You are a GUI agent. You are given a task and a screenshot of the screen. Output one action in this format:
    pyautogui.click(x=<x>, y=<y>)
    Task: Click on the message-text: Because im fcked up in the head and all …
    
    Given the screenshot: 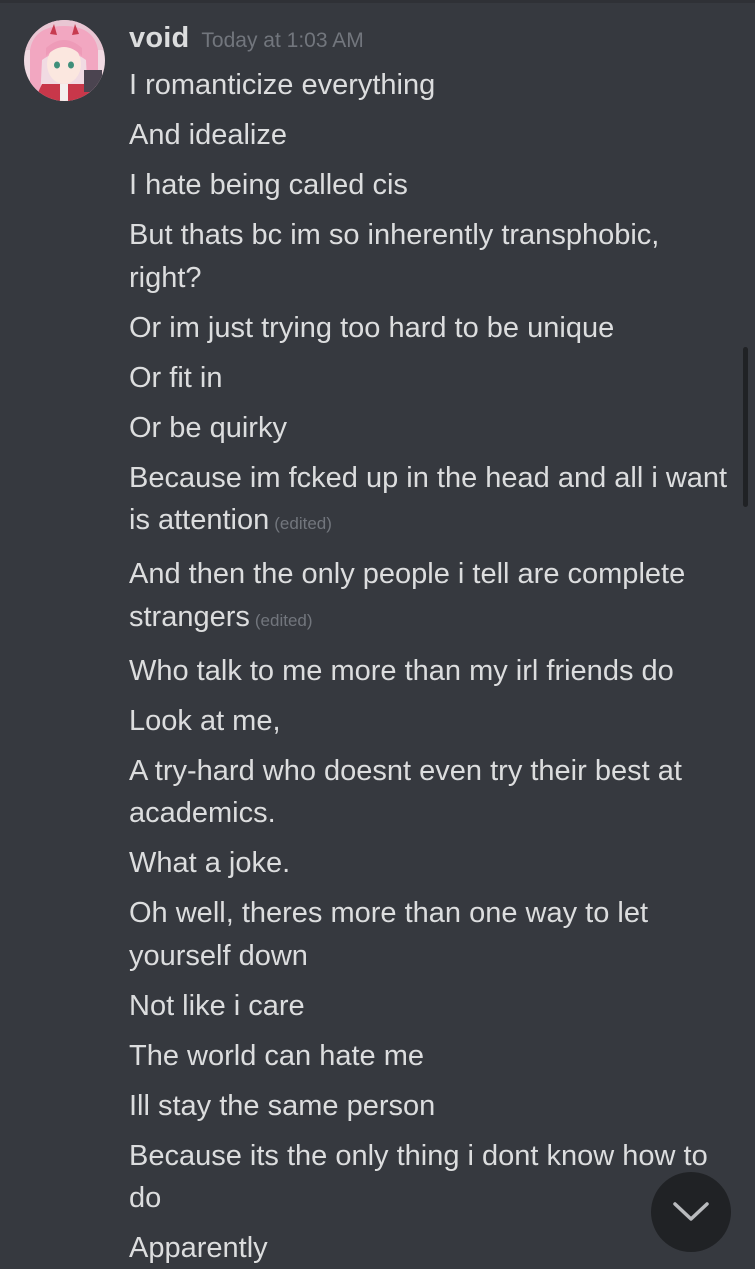 What is the action you would take?
    pyautogui.click(x=428, y=499)
    